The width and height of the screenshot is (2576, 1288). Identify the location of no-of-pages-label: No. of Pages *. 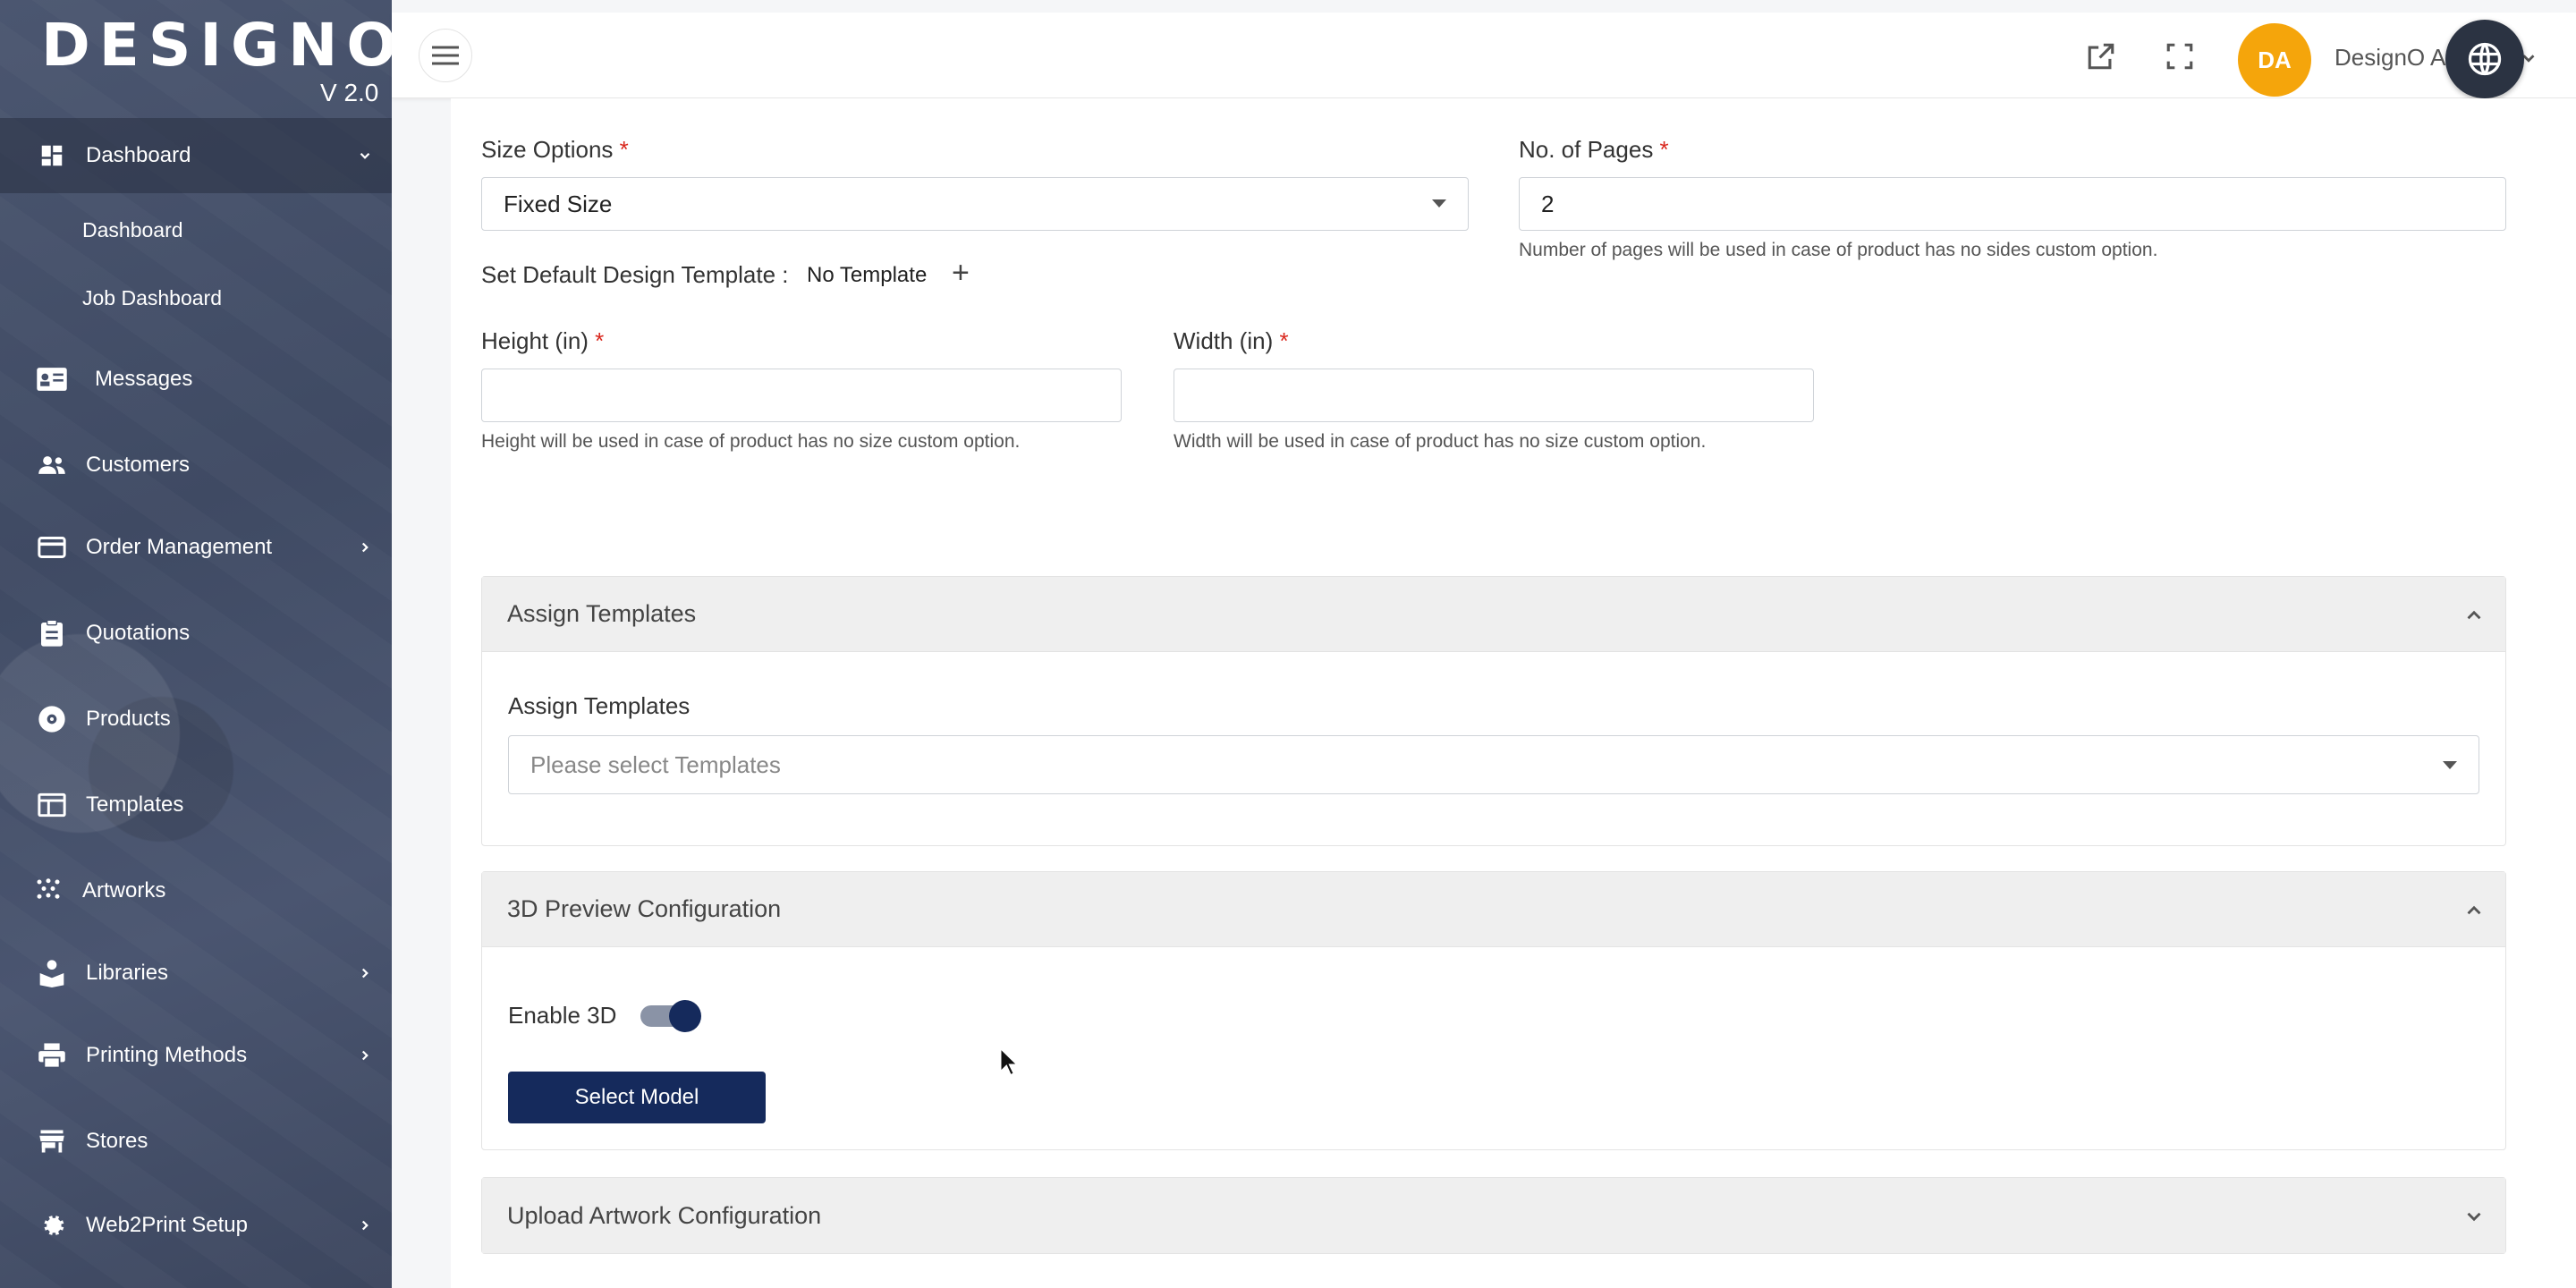
(1594, 149).